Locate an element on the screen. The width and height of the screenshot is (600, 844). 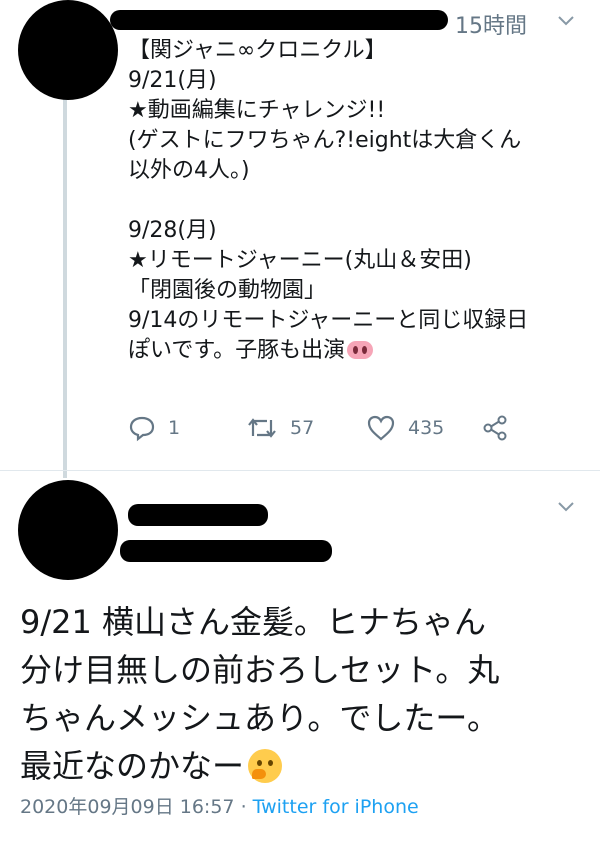
tweet-line-with-emoji: ぽいです。子豚も出演 is located at coordinates (353, 351).